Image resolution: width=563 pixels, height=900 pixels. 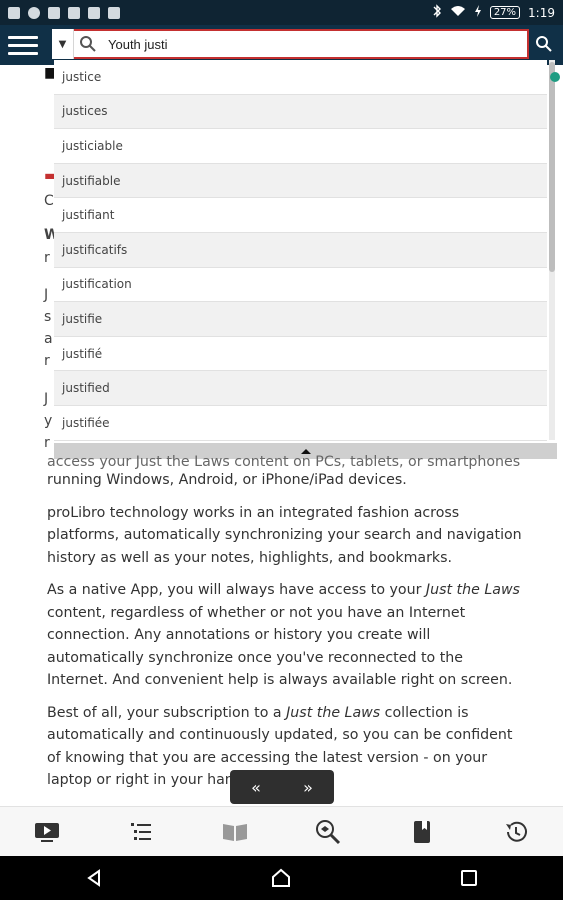 What do you see at coordinates (314, 44) in the screenshot?
I see `search-input` at bounding box center [314, 44].